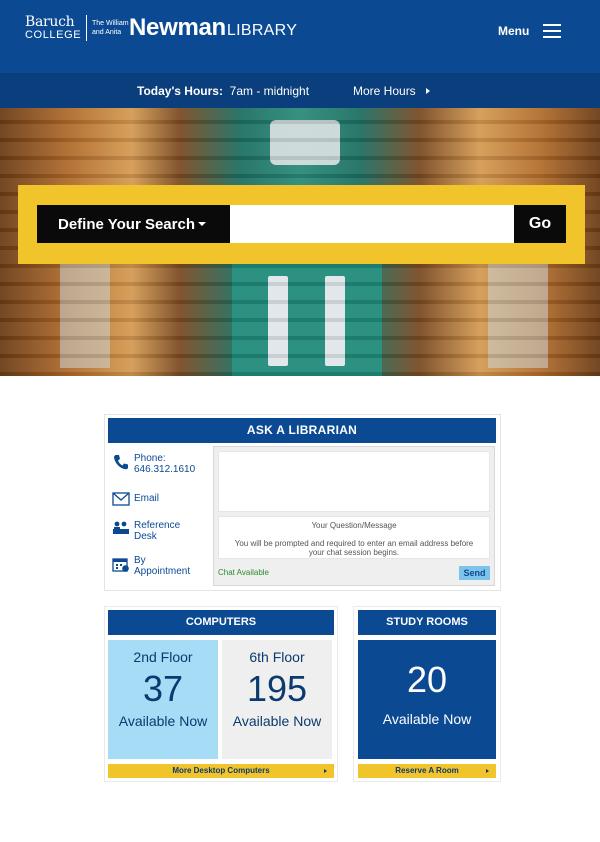 The width and height of the screenshot is (600, 842). I want to click on floor-2-availability: 2nd Floor 37 Available Now, so click(163, 699).